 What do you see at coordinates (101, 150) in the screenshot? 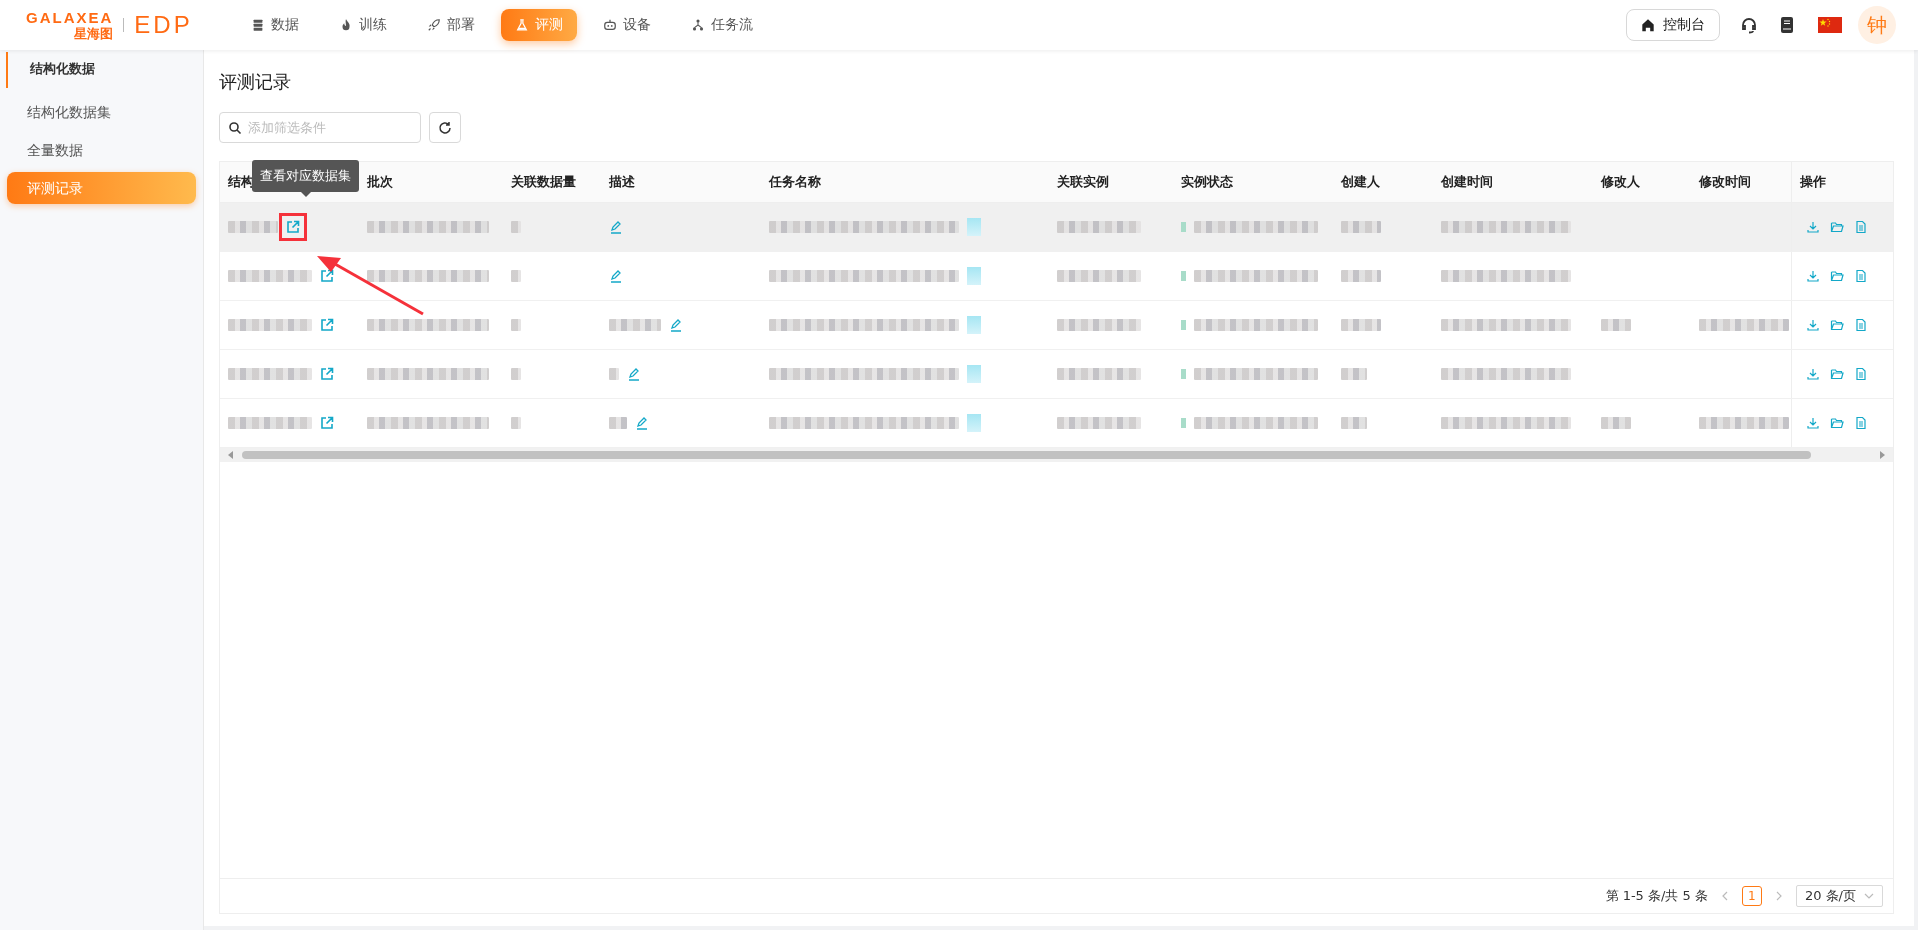
I see `sidebar-item: 全量数据` at bounding box center [101, 150].